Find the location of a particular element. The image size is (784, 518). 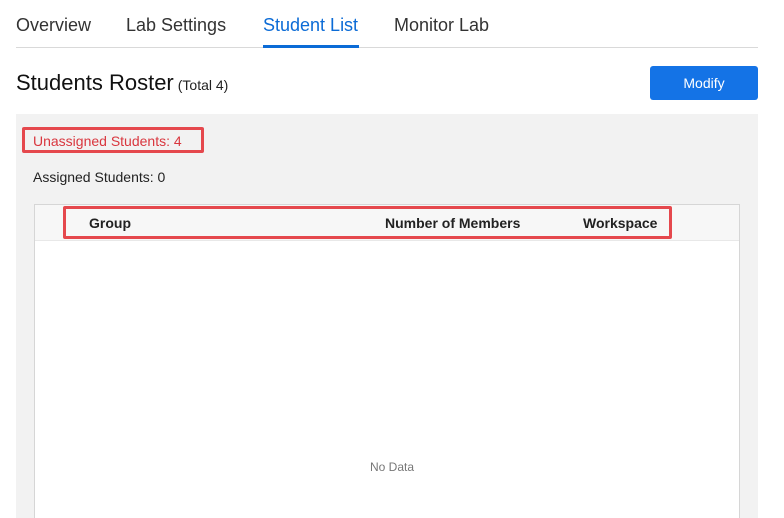

column-header-group: Group is located at coordinates (110, 223).